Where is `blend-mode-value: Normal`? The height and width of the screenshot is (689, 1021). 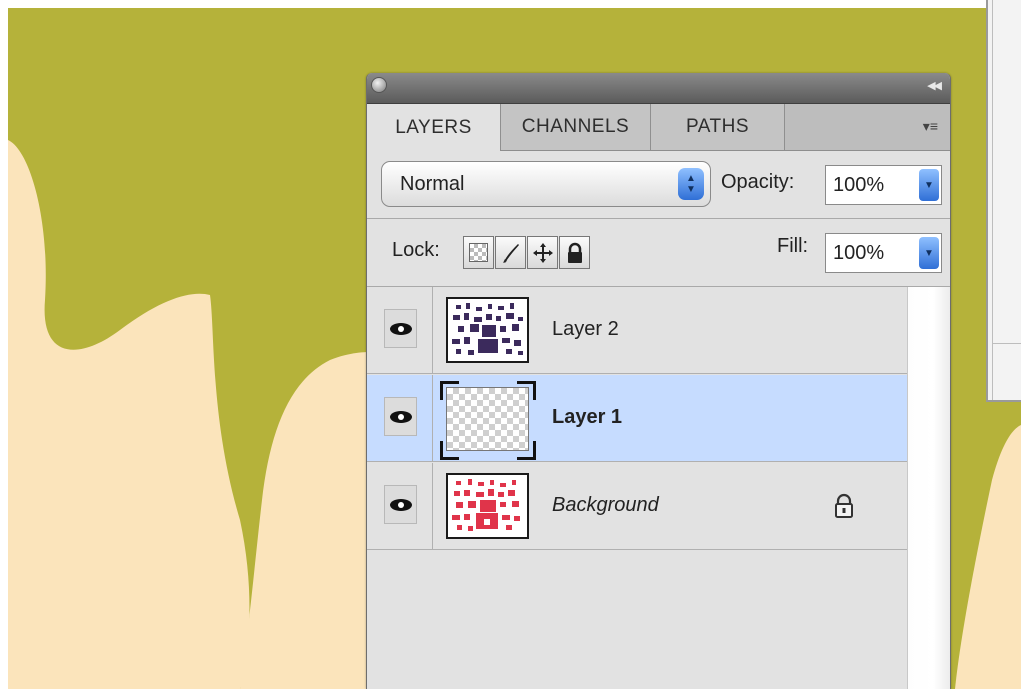 blend-mode-value: Normal is located at coordinates (432, 183).